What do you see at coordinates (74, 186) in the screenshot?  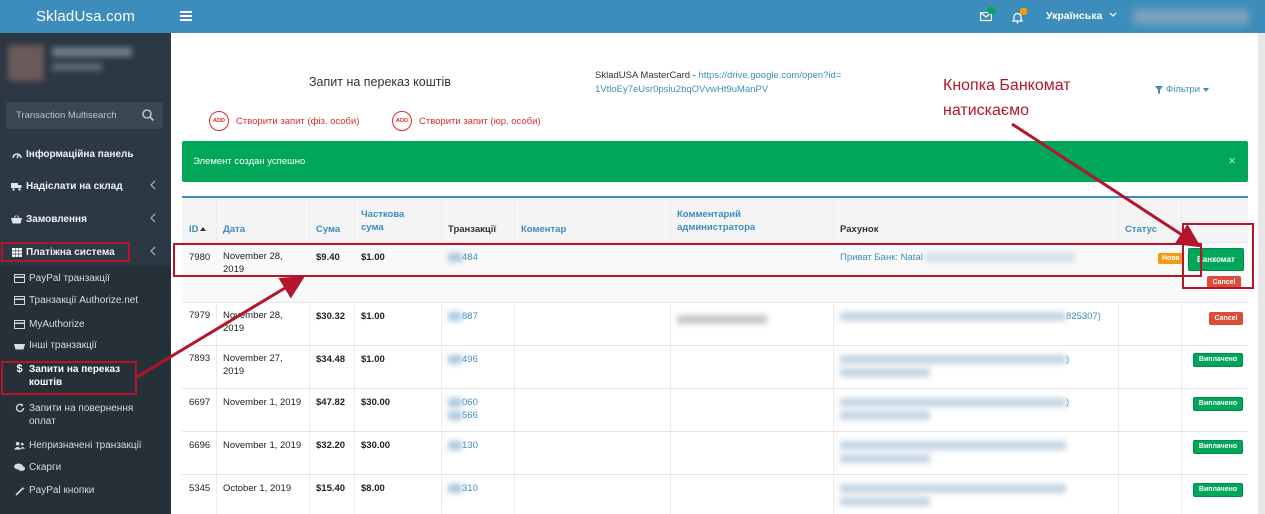 I see `sidebar-item-label: Надіслати на склад` at bounding box center [74, 186].